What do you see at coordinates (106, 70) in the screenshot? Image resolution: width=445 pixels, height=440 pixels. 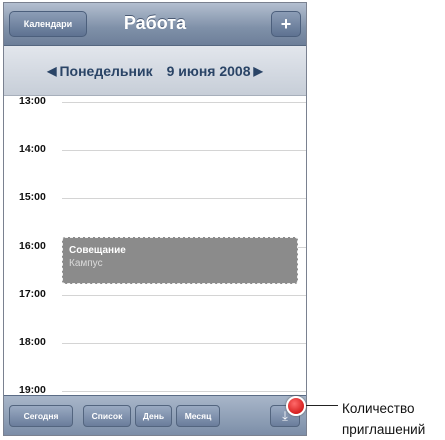 I see `day-name: Понедельник` at bounding box center [106, 70].